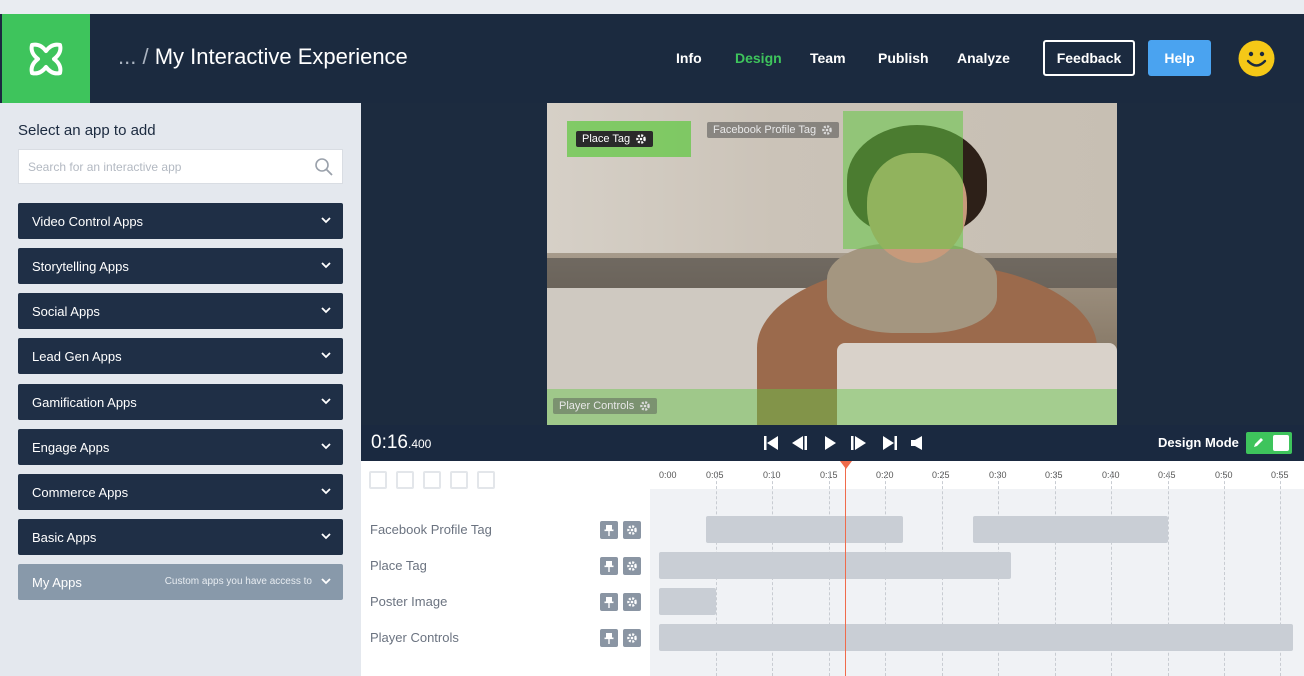 This screenshot has height=676, width=1304. I want to click on track-label-poster: Poster Image, so click(409, 601).